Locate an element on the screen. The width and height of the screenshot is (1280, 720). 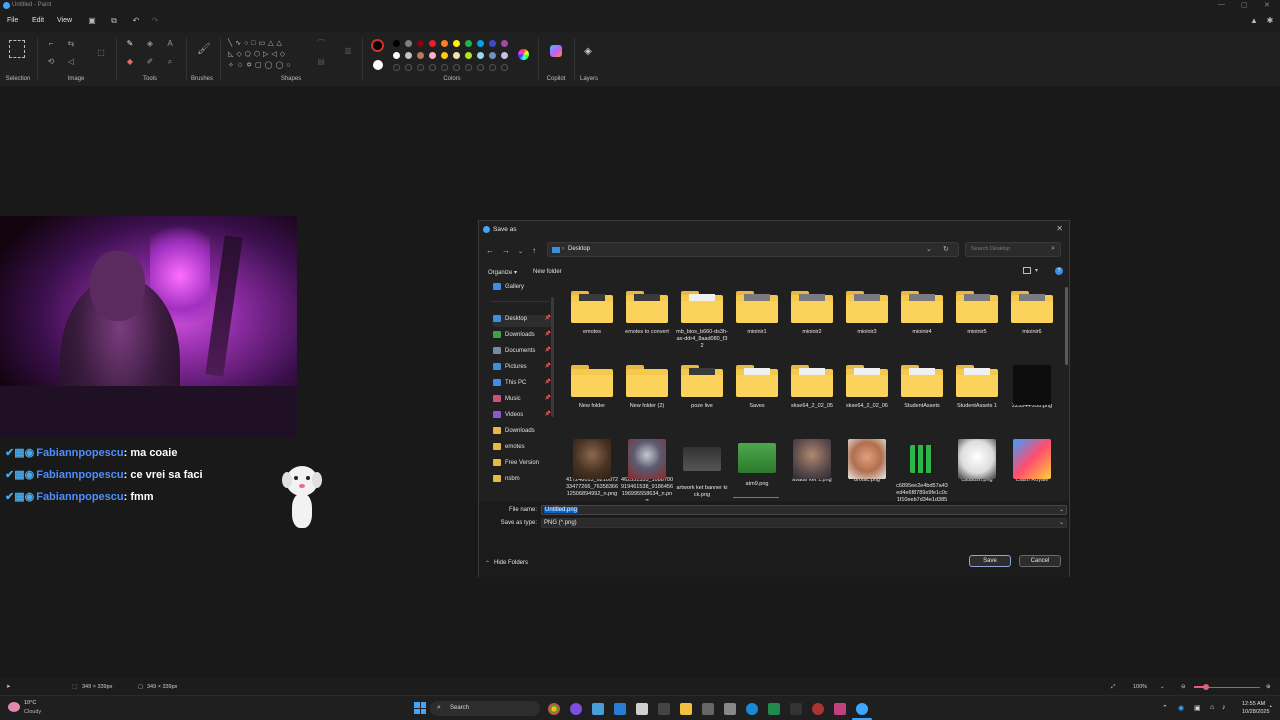
discord-icon is located at coordinates (576, 709).